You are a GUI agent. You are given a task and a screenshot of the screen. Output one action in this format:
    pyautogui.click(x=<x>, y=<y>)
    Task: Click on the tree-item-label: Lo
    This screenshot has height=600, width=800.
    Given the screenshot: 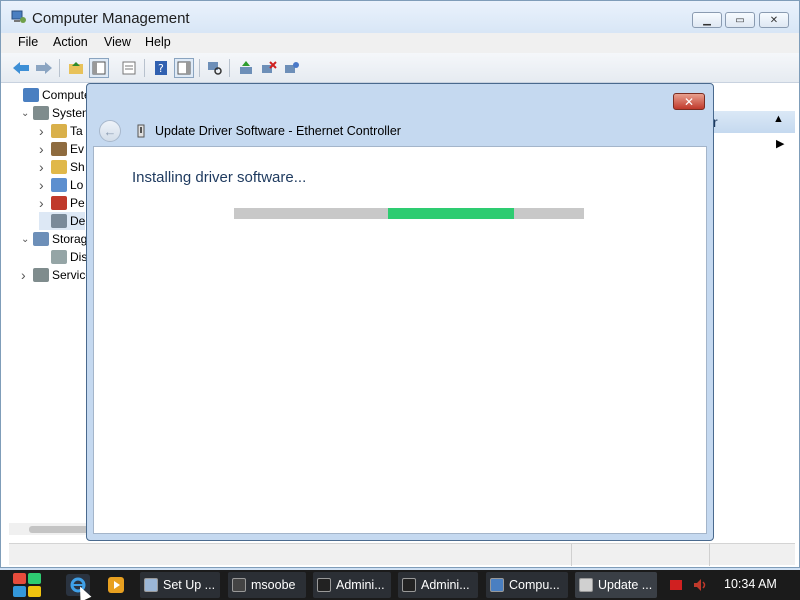 What is the action you would take?
    pyautogui.click(x=77, y=185)
    